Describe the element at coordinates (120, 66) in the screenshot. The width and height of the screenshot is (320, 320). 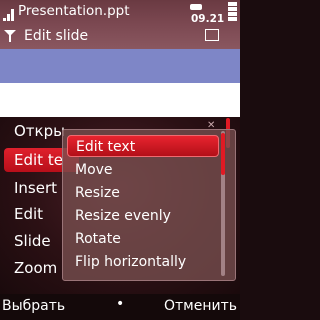
I see `slide-preview-band` at that location.